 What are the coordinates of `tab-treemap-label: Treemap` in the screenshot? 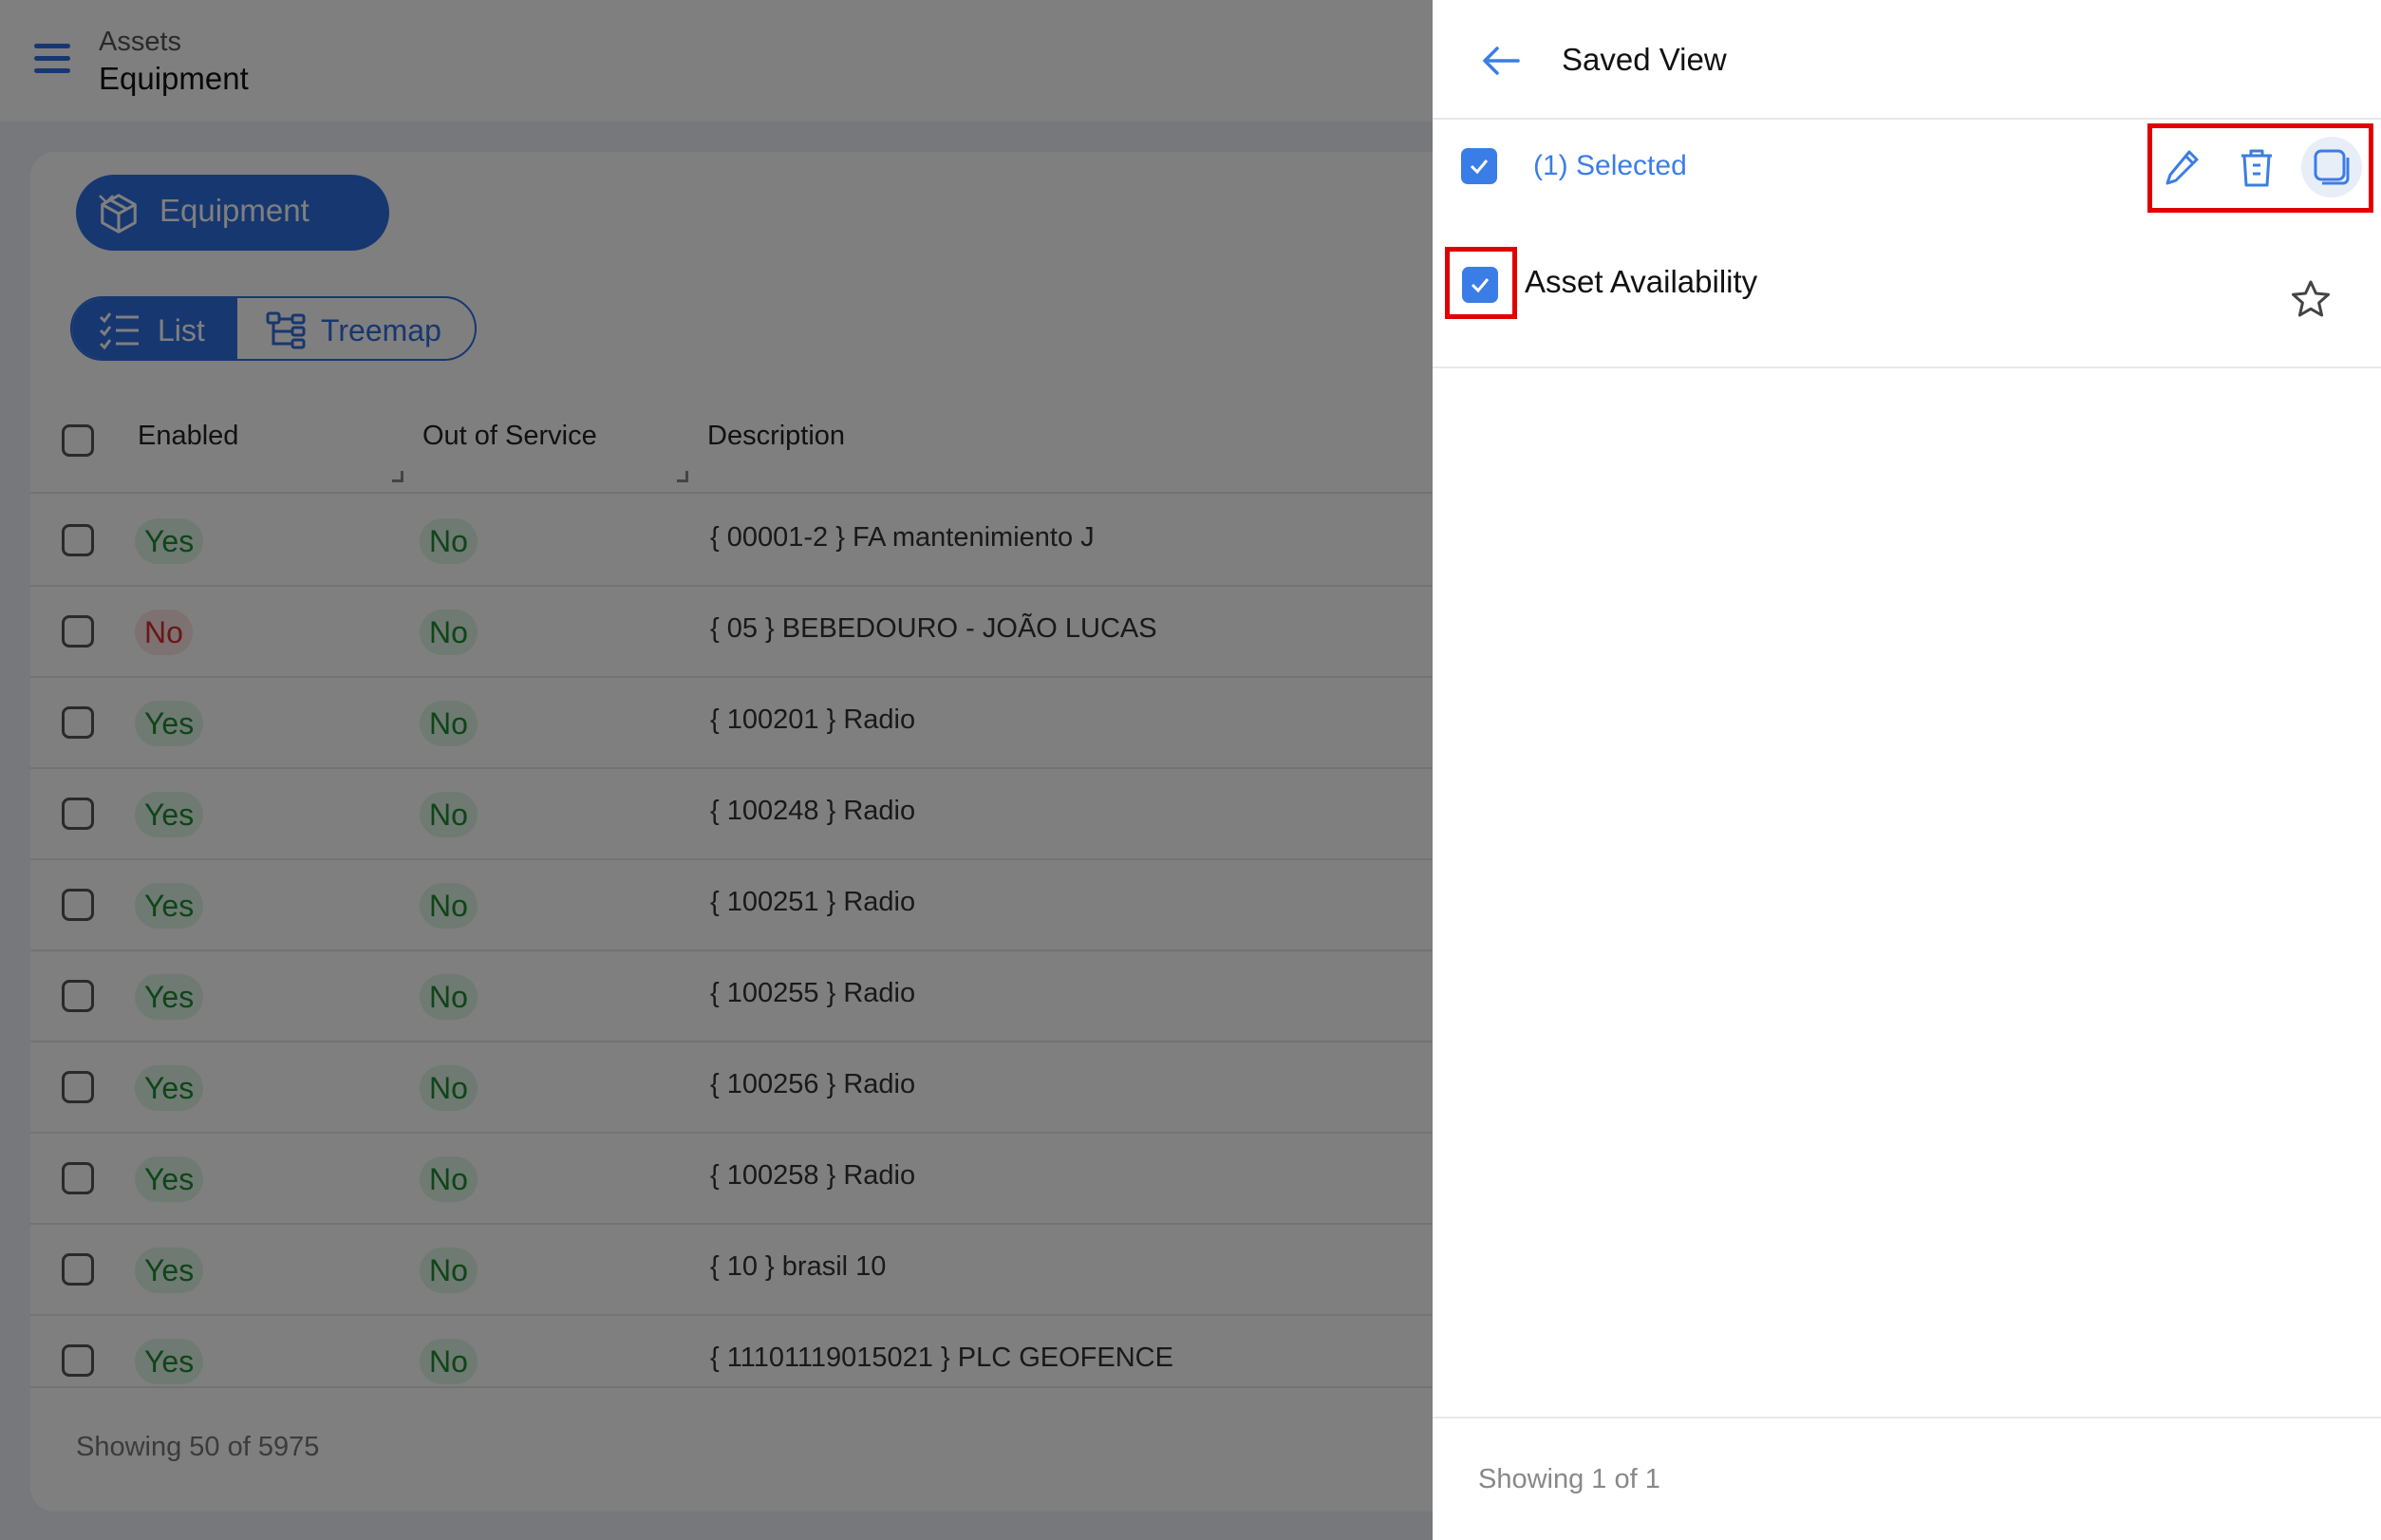 It's located at (381, 330).